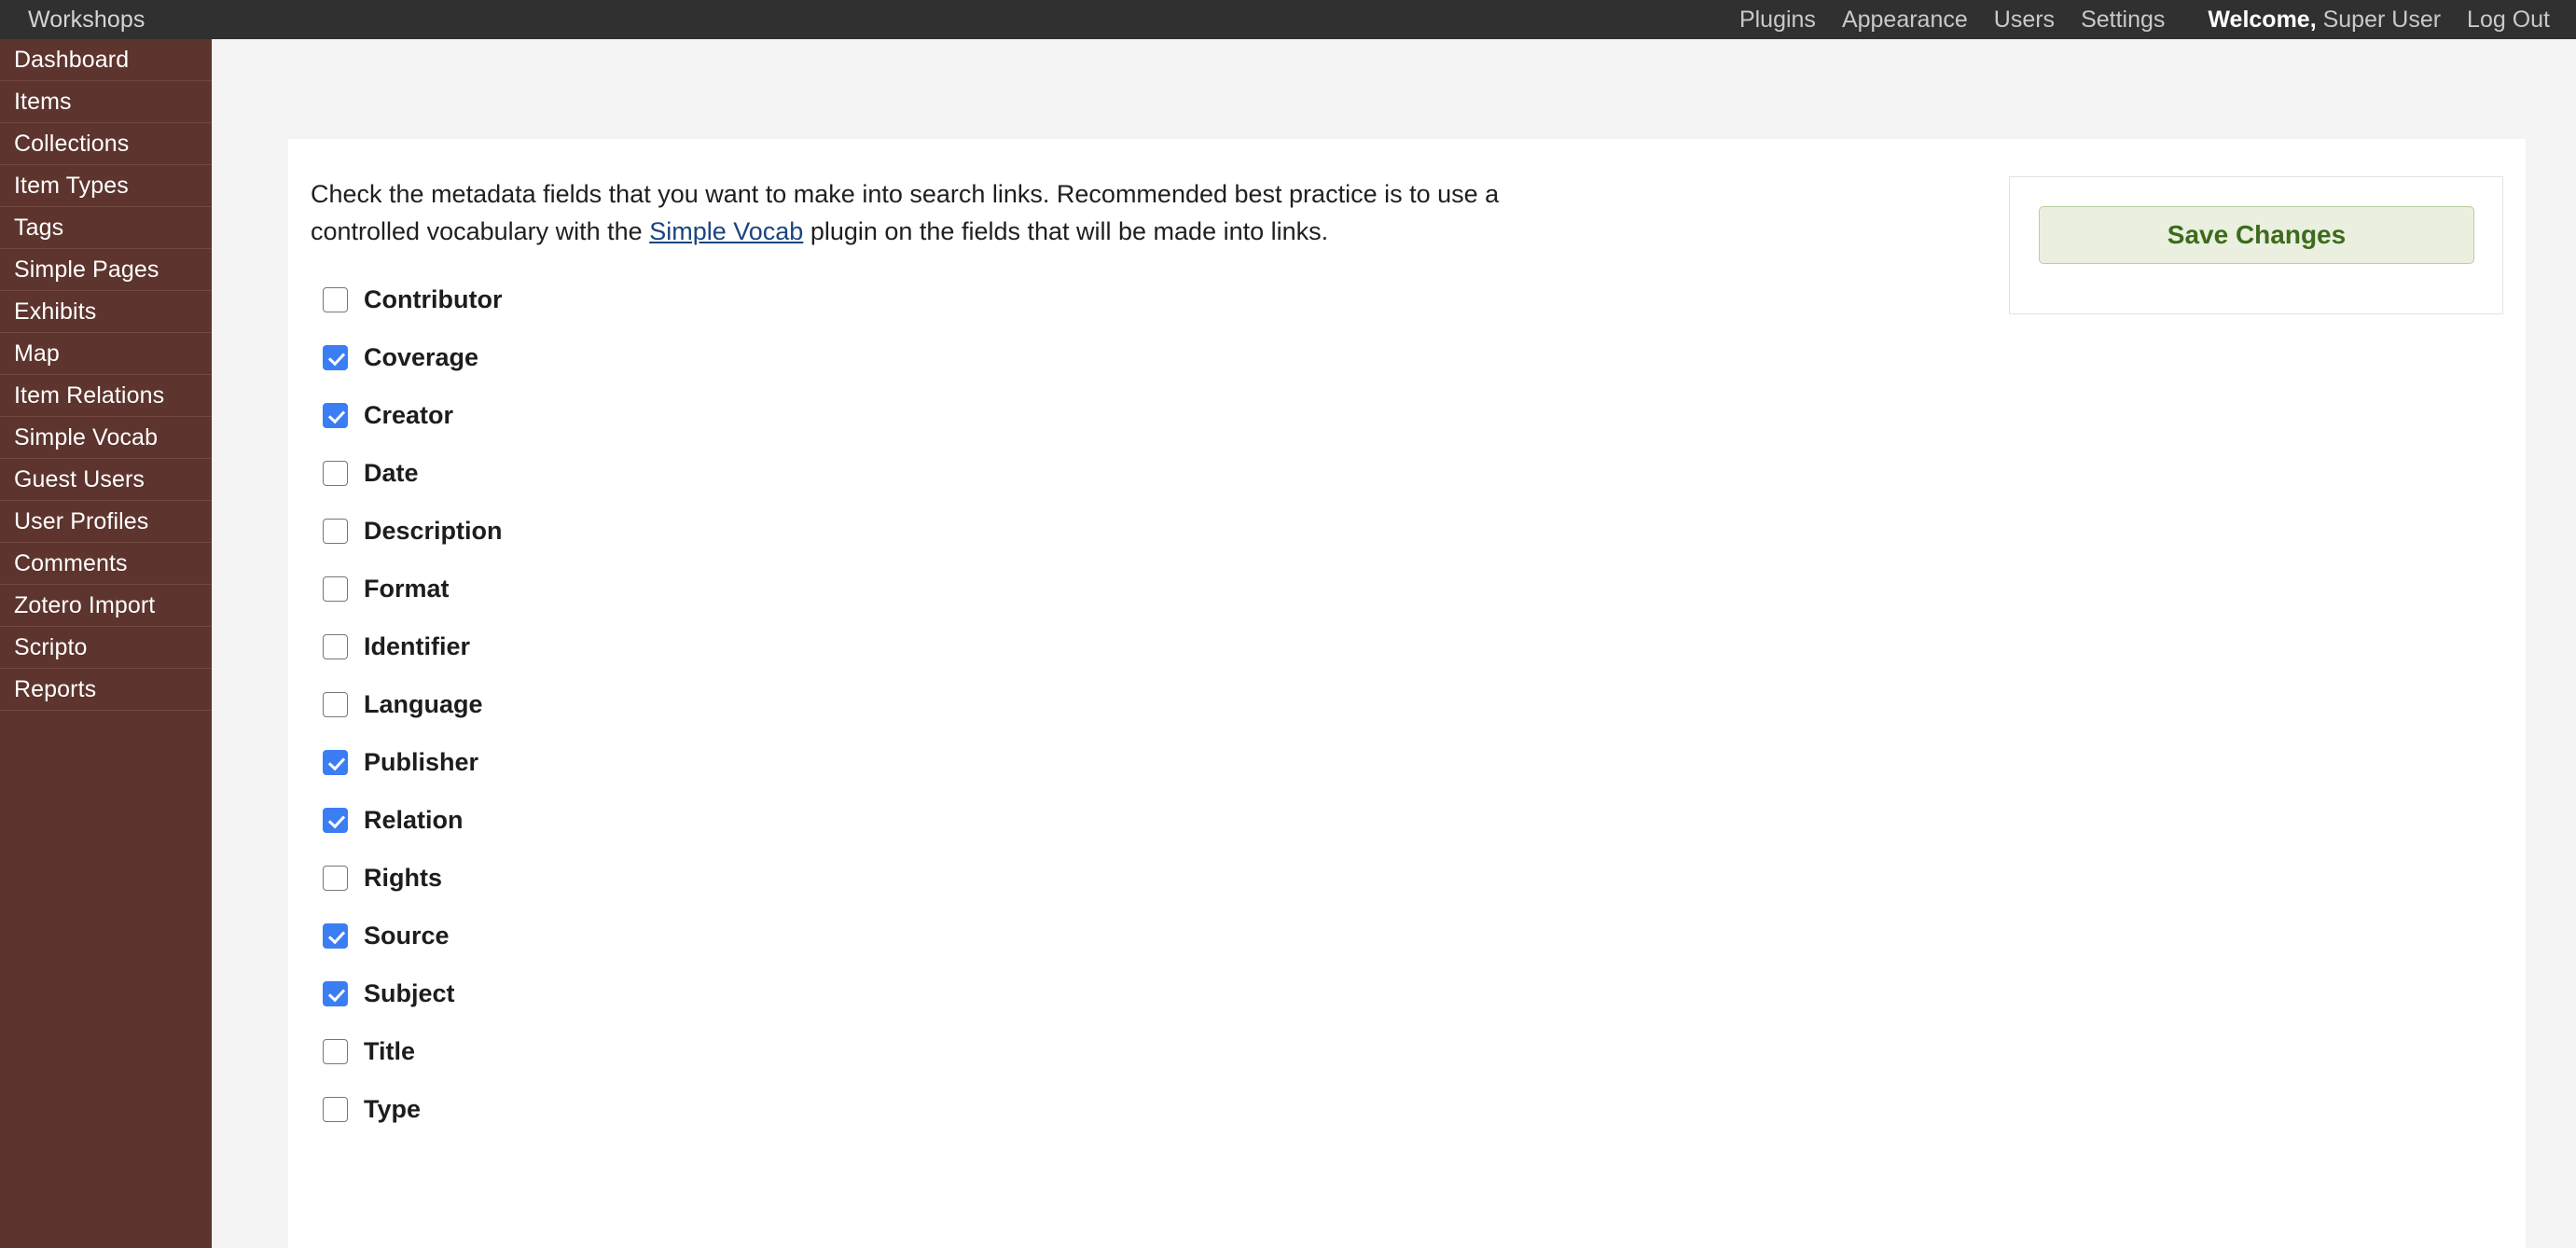  What do you see at coordinates (2379, 19) in the screenshot?
I see `user-name: Super User` at bounding box center [2379, 19].